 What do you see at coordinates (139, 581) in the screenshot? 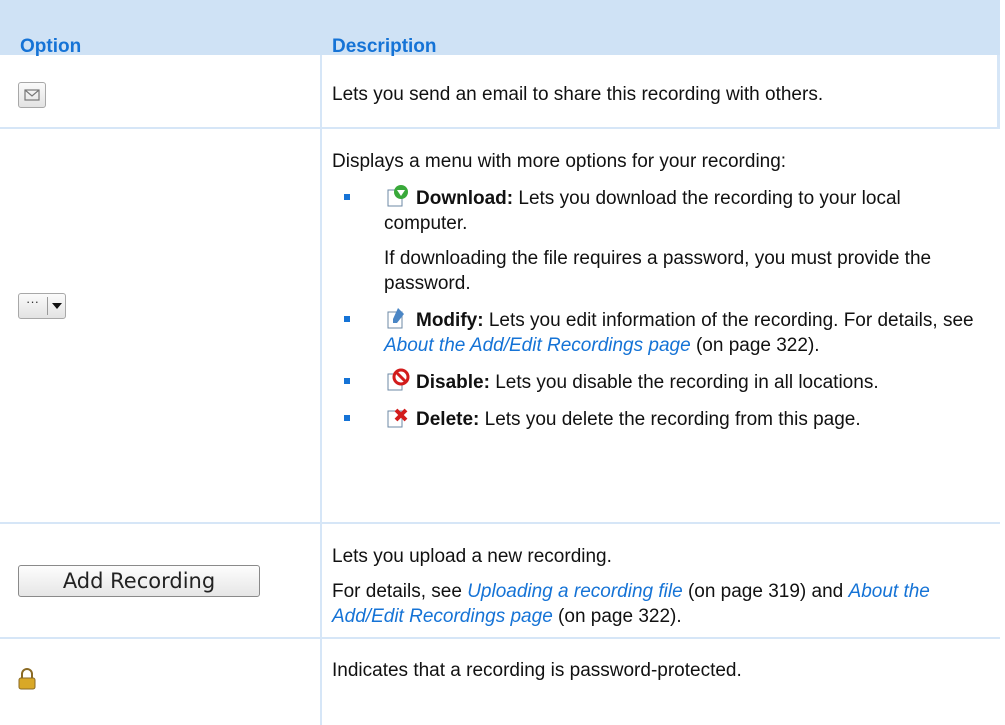
I see `add-recording-button: Add Recording` at bounding box center [139, 581].